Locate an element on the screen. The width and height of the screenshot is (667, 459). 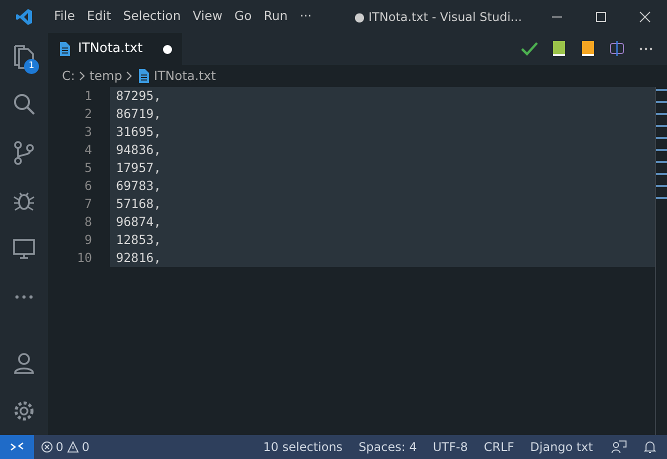
feedback-icon is located at coordinates (619, 447).